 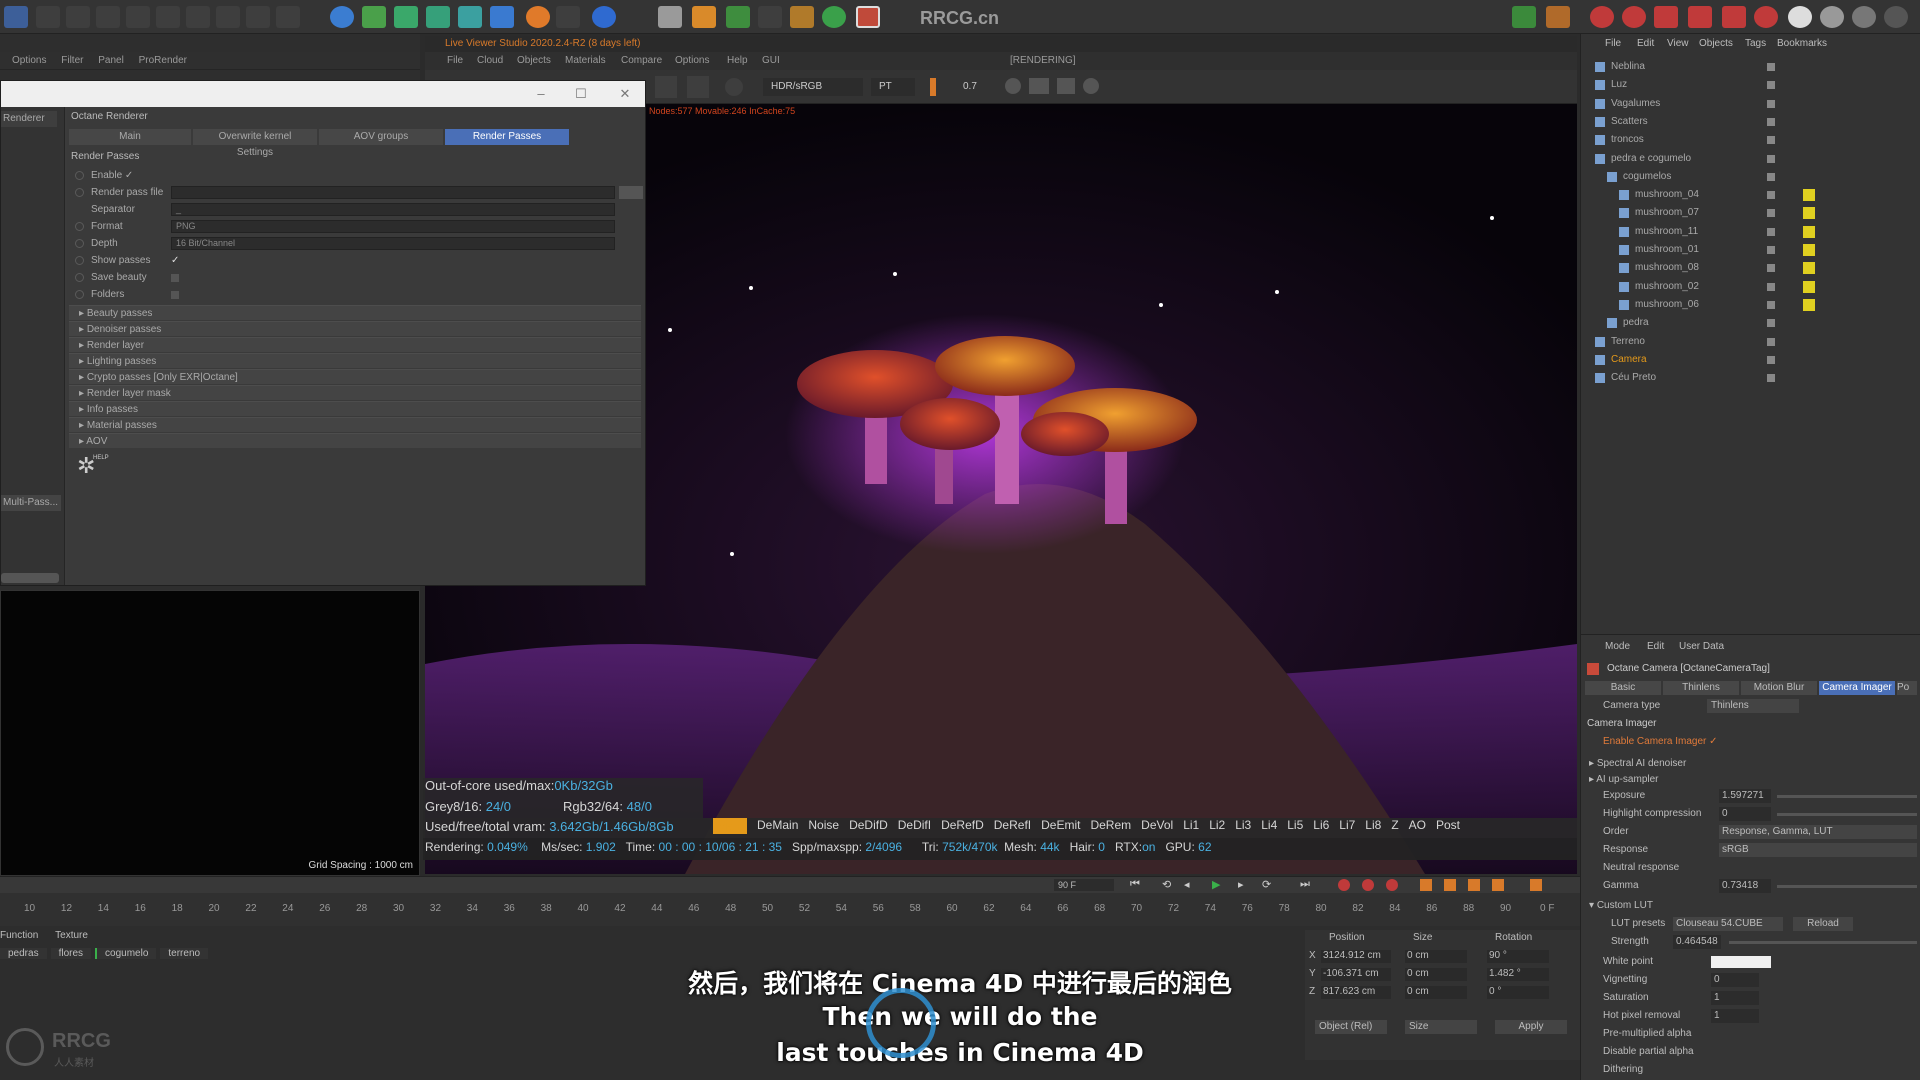 I want to click on depth-select: 16 Bit/Channel, so click(x=393, y=243).